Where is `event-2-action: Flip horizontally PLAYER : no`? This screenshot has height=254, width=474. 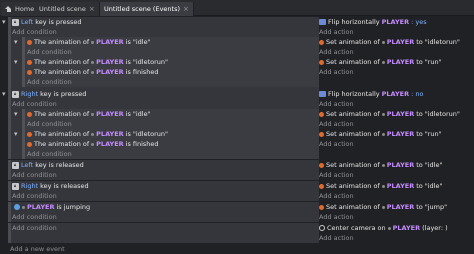
event-2-action: Flip horizontally PLAYER : no is located at coordinates (371, 94).